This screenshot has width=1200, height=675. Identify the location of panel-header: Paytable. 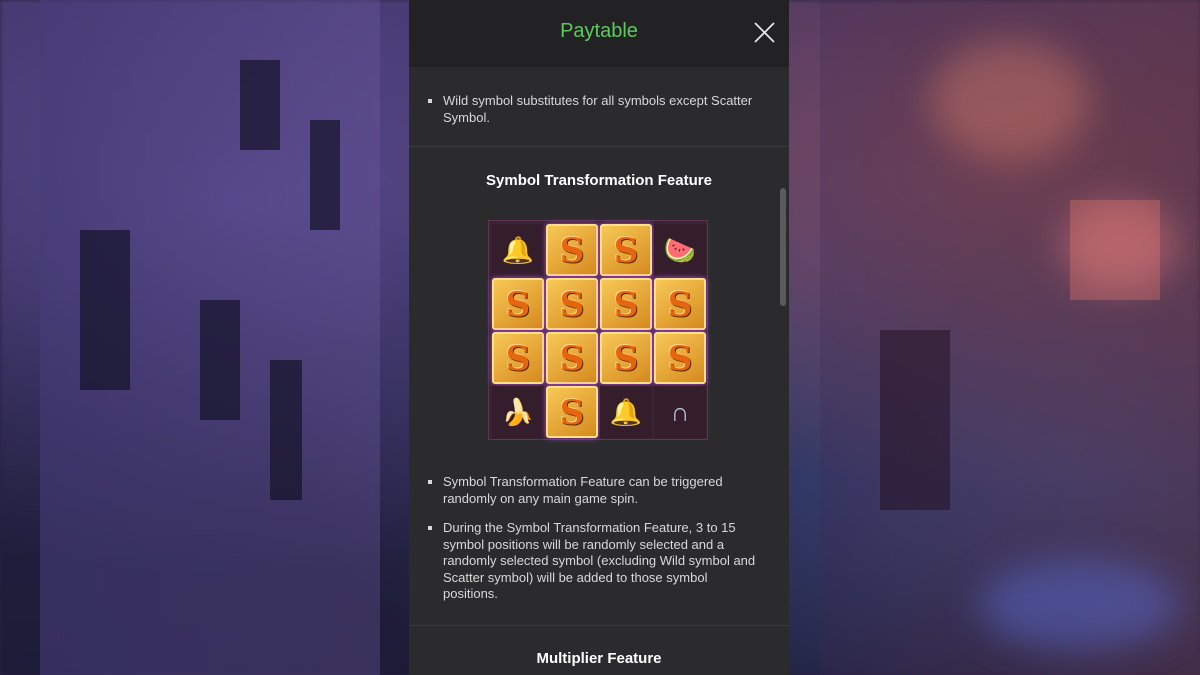
(599, 33).